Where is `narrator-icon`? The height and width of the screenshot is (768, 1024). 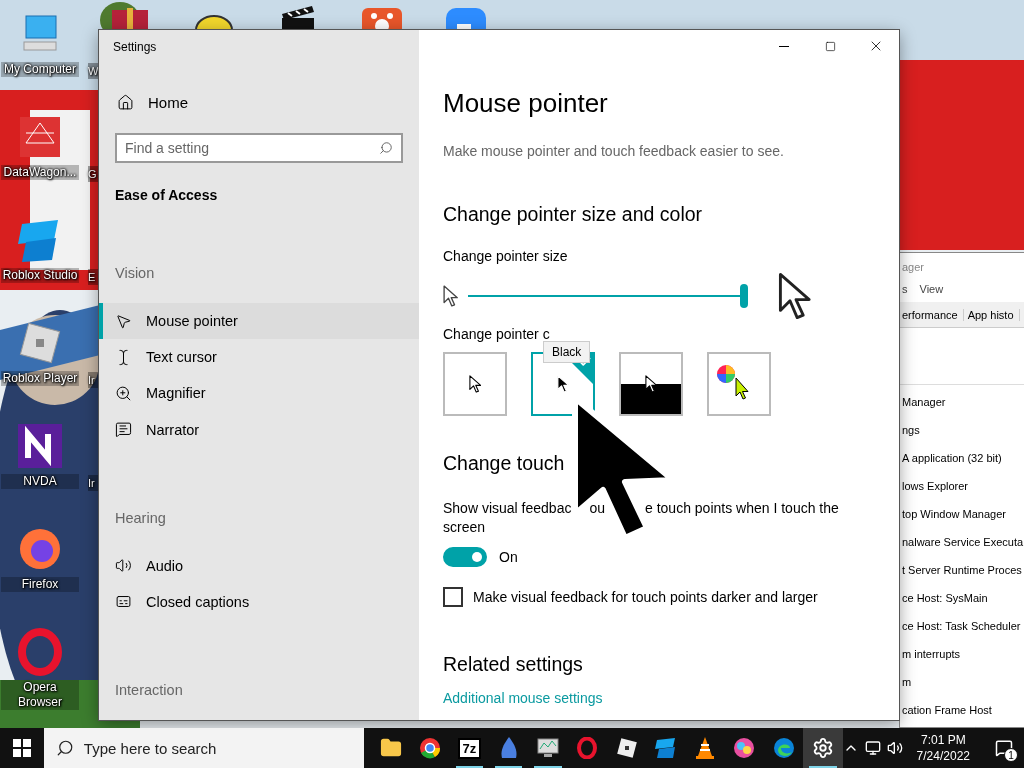 narrator-icon is located at coordinates (123, 430).